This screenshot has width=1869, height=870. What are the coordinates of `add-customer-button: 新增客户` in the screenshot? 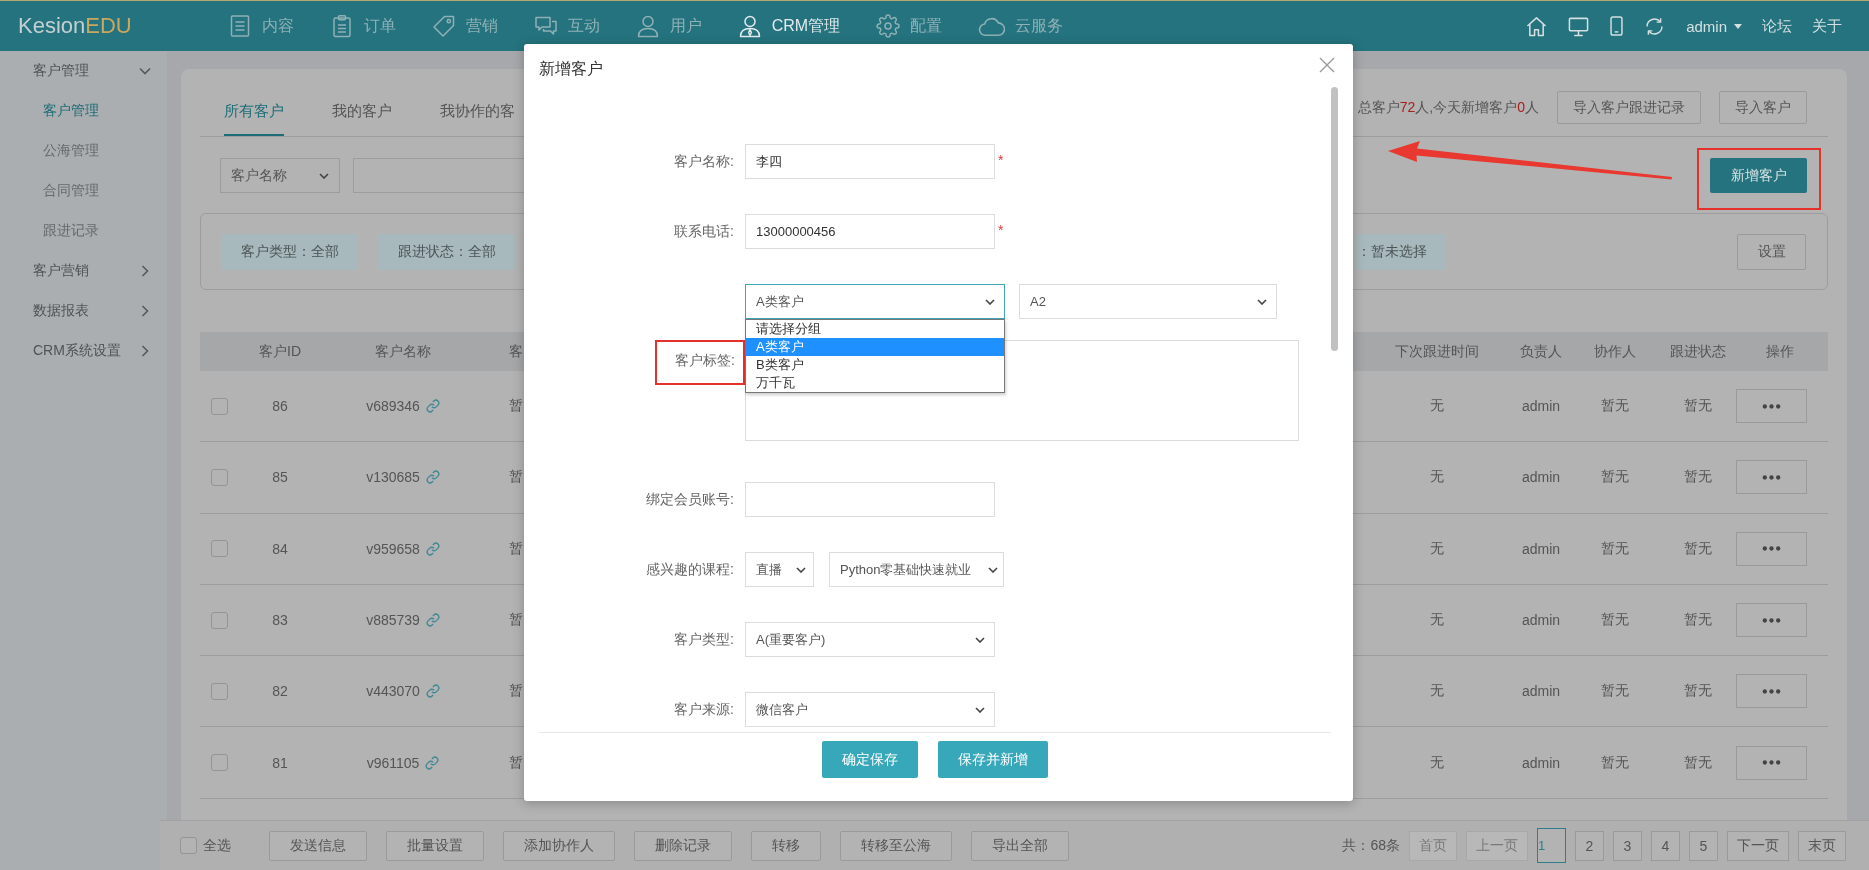 It's located at (1758, 175).